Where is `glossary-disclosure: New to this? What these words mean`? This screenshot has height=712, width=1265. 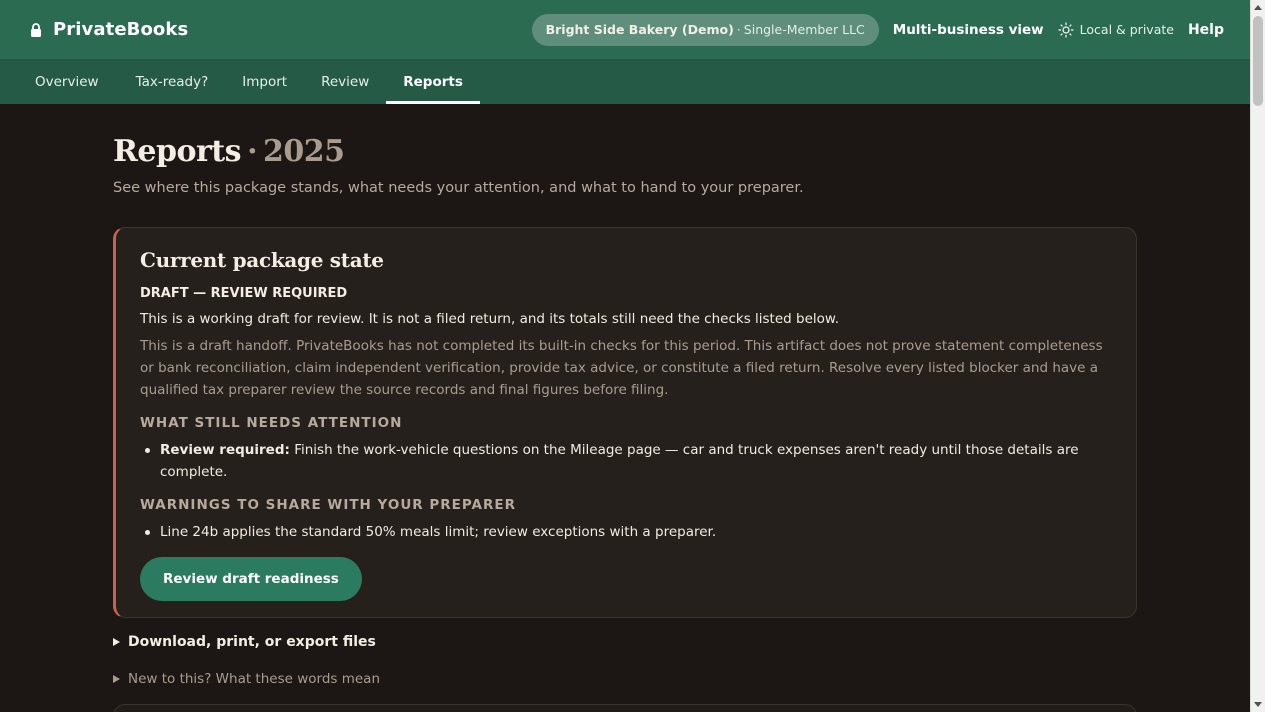
glossary-disclosure: New to this? What these words mean is located at coordinates (246, 679).